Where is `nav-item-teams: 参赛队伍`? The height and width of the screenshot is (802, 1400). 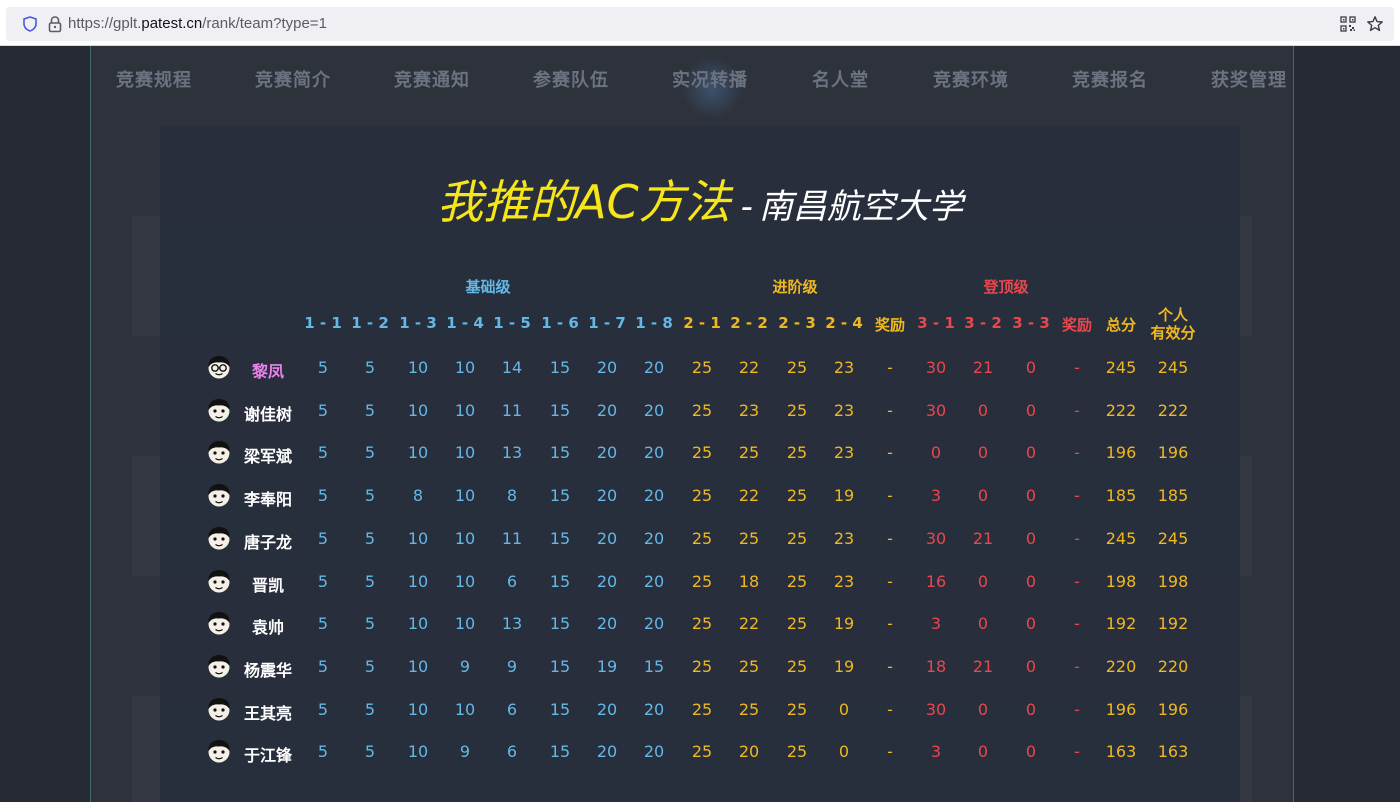
nav-item-teams: 参赛队伍 is located at coordinates (571, 79).